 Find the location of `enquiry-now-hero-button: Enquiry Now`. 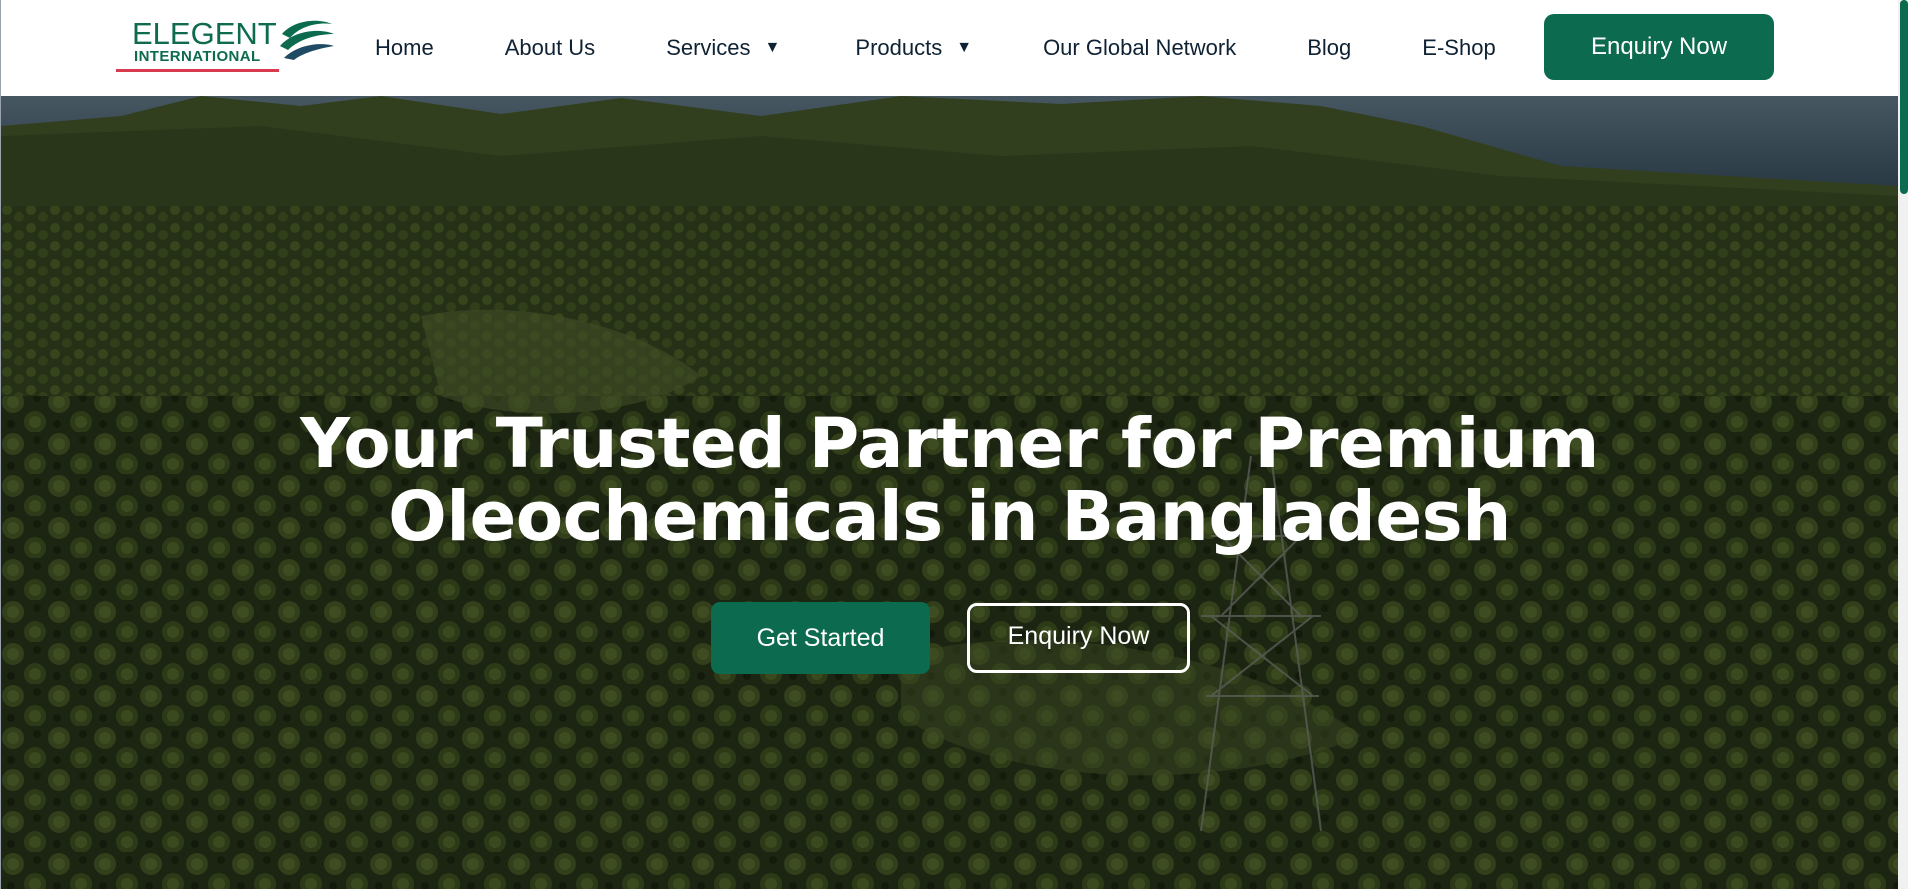

enquiry-now-hero-button: Enquiry Now is located at coordinates (1078, 638).